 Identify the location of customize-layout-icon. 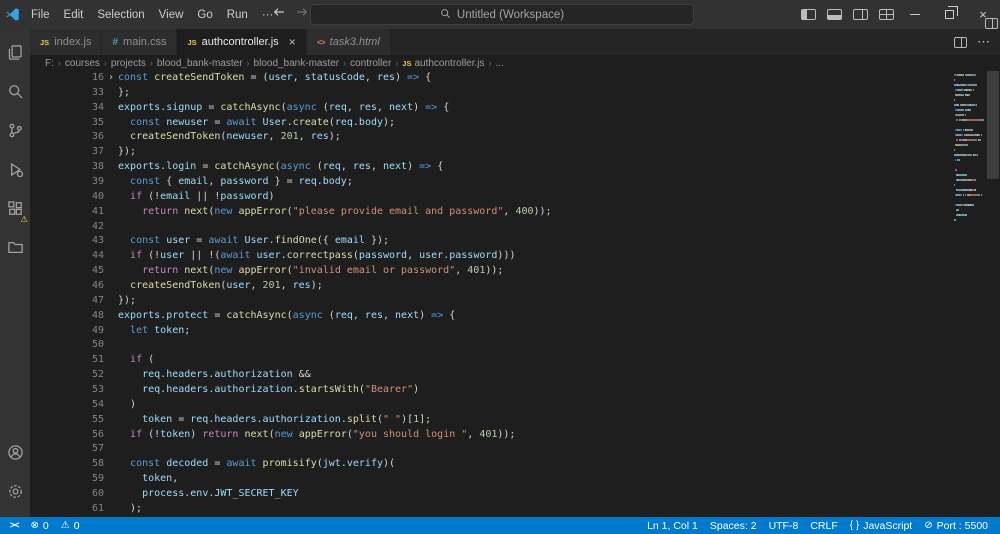
(886, 14).